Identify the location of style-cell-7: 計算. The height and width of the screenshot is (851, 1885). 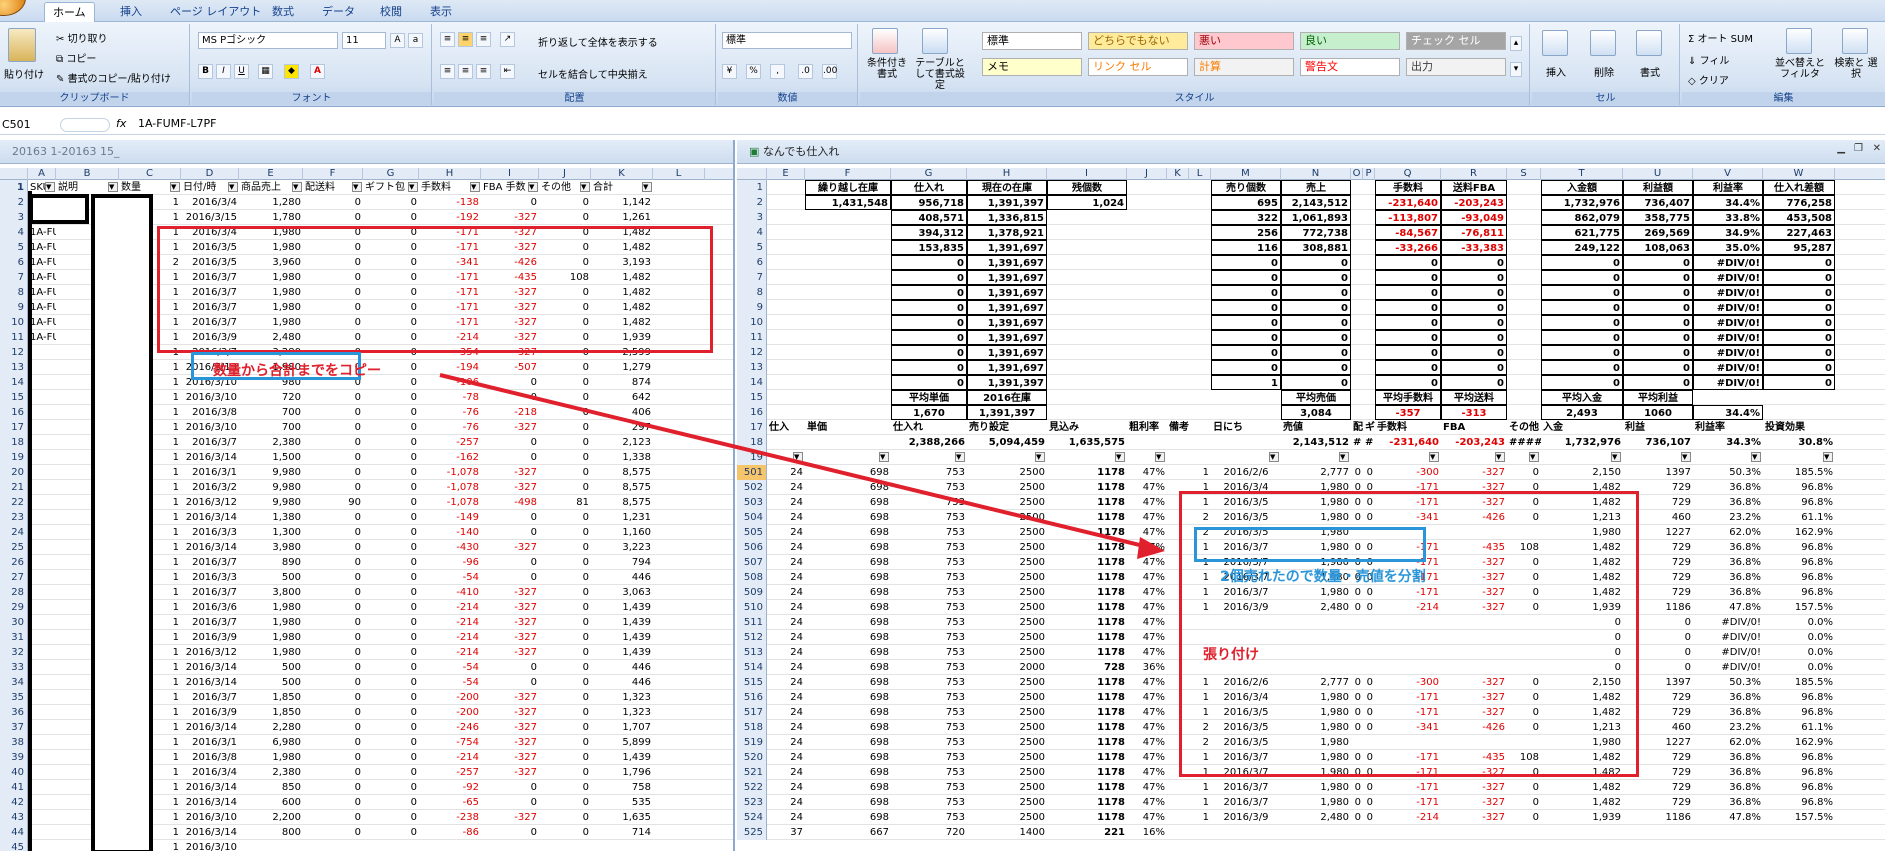
(1244, 67).